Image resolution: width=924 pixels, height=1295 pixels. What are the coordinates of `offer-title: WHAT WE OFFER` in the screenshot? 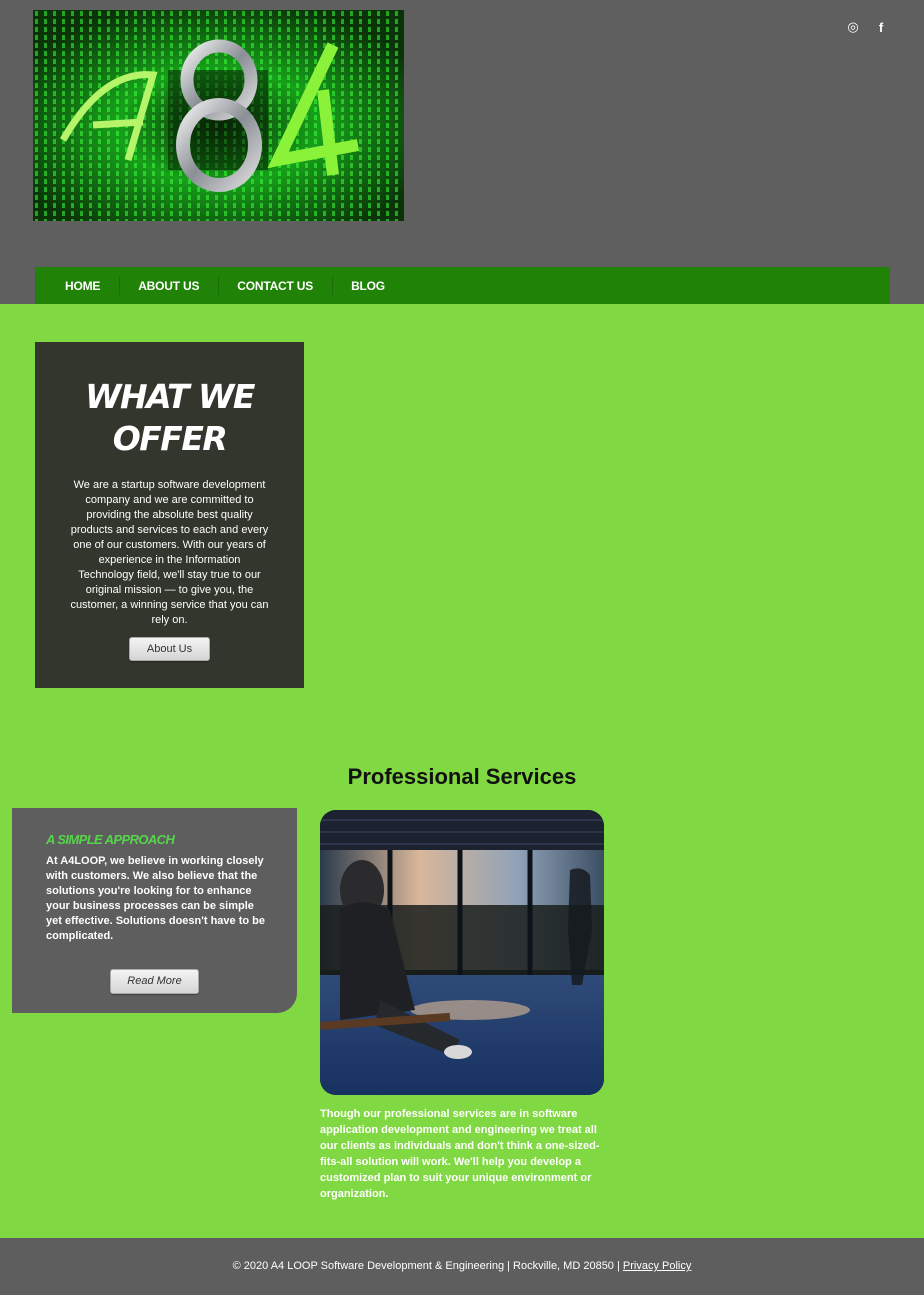 It's located at (169, 418).